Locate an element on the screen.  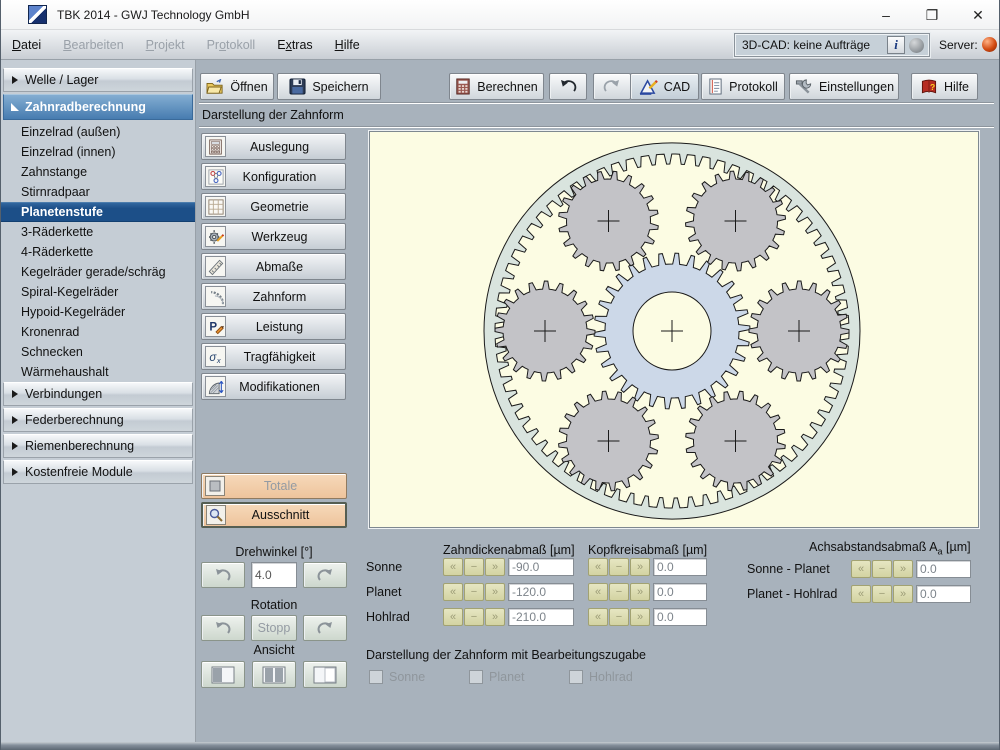
sidebar-section-federberechnung: Federberechnung is located at coordinates (98, 420).